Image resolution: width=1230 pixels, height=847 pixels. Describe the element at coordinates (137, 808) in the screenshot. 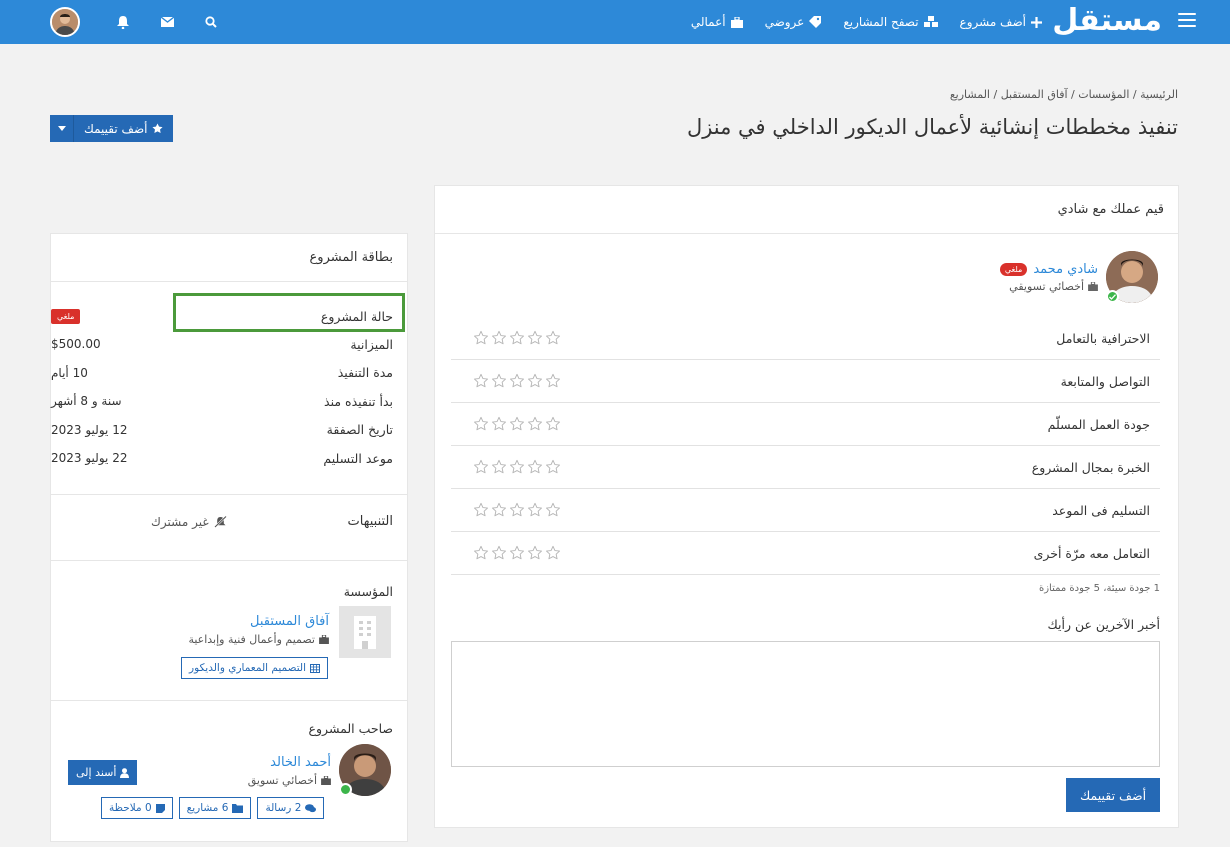

I see `notes-button: 0 ملاحظة` at that location.